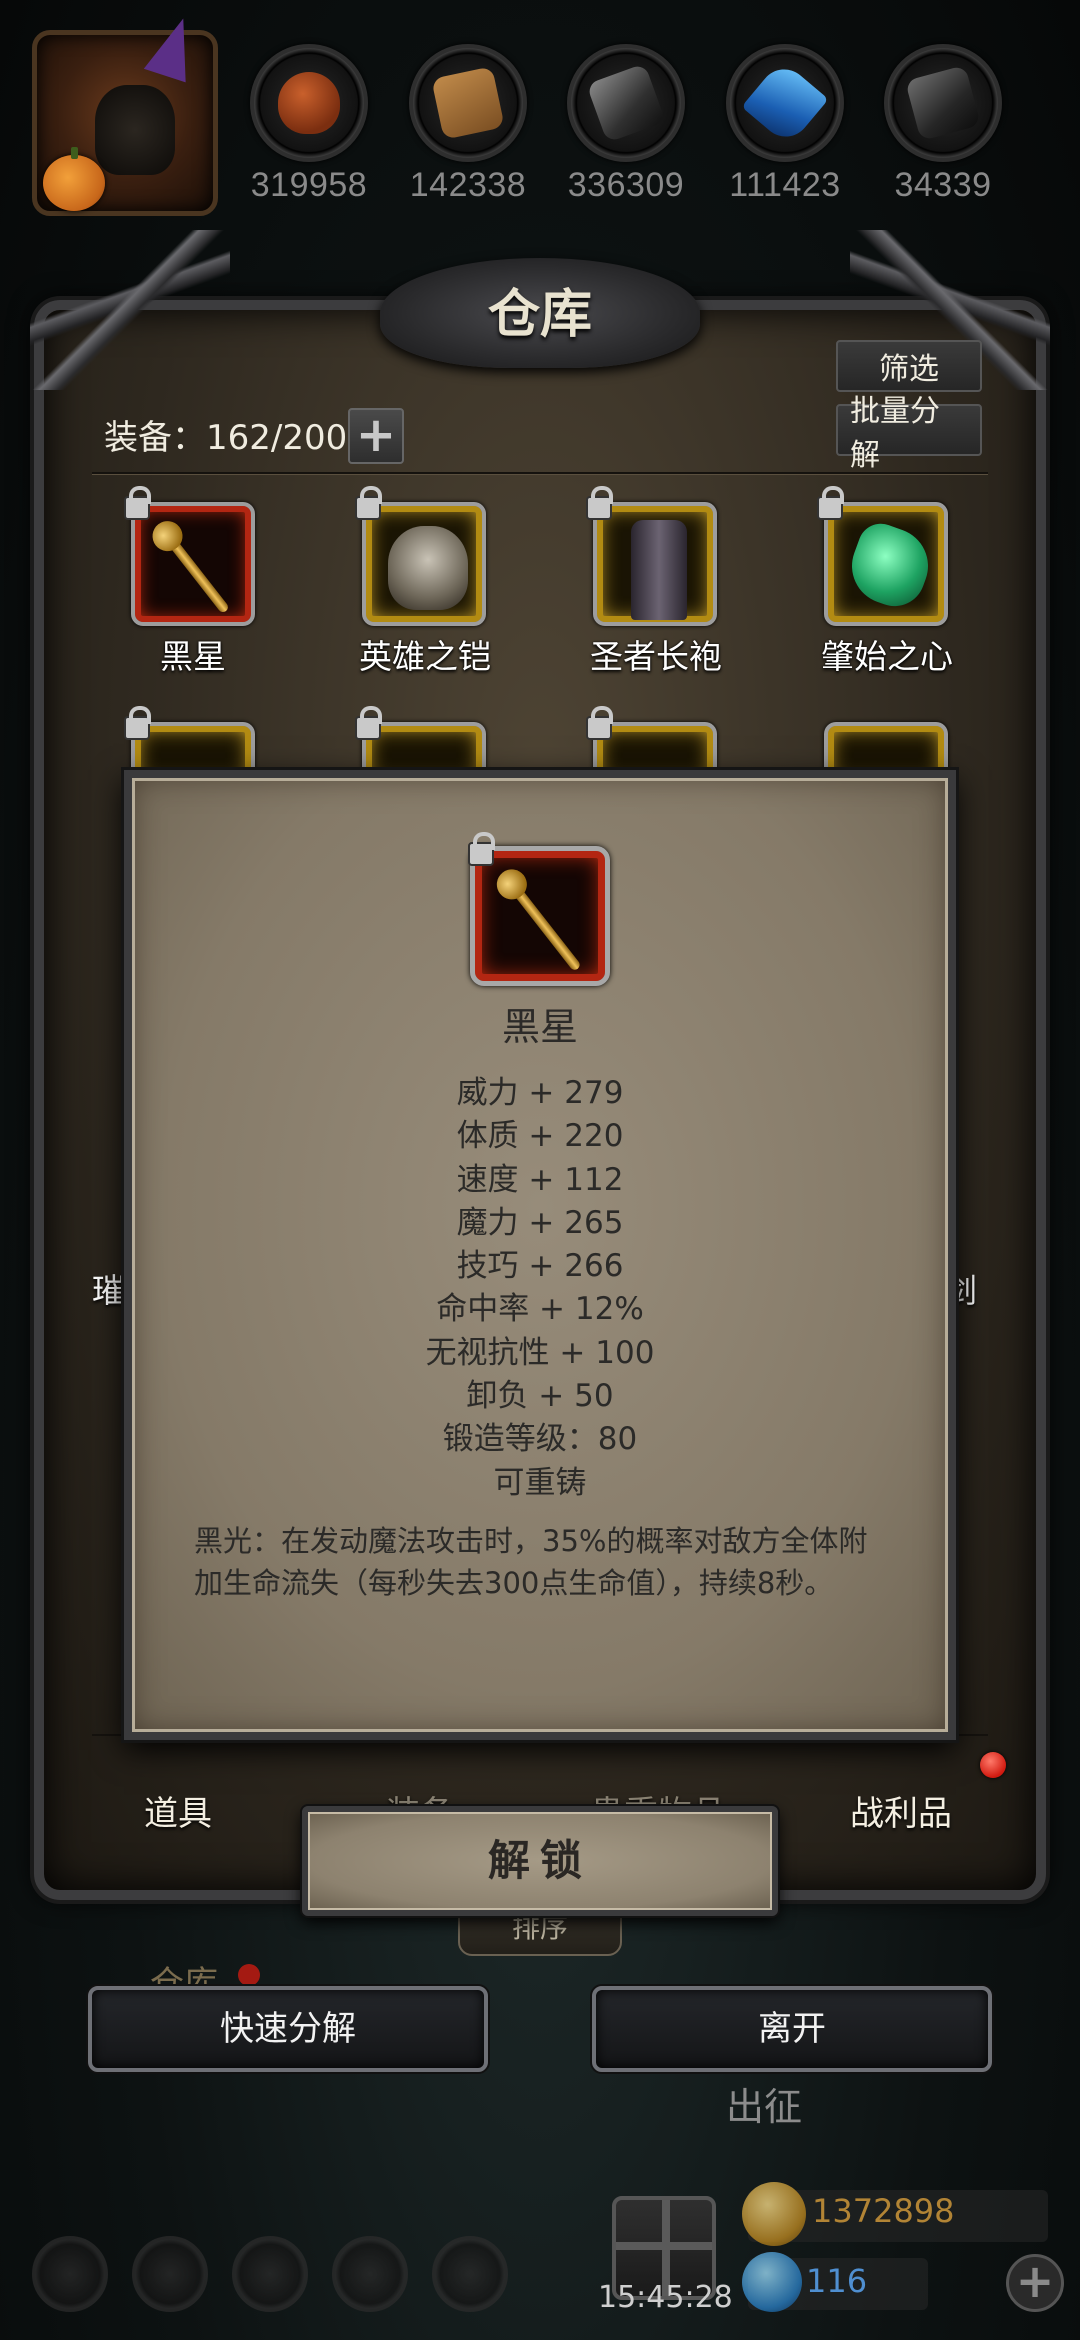 This screenshot has height=2340, width=1080. Describe the element at coordinates (540, 1222) in the screenshot. I see `stat-magic: 魔力 + 265` at that location.